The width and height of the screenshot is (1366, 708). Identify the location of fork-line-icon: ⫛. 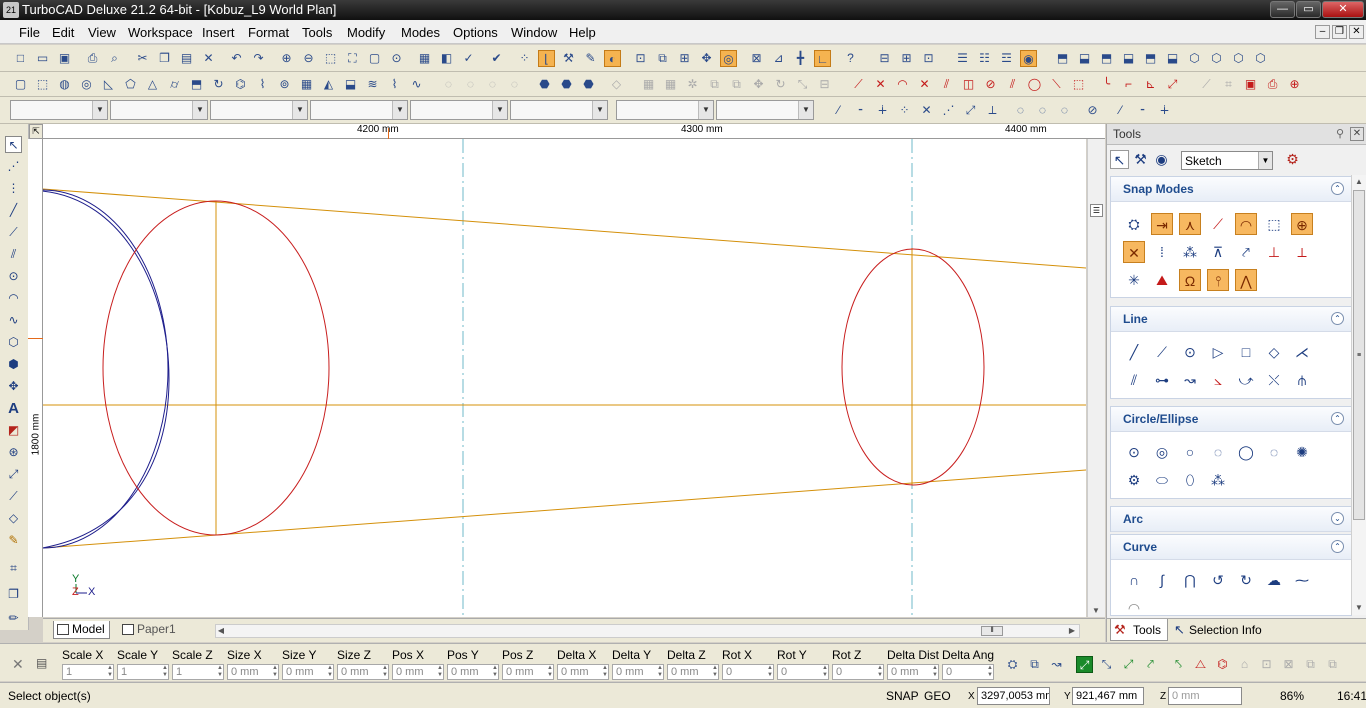
(1302, 380).